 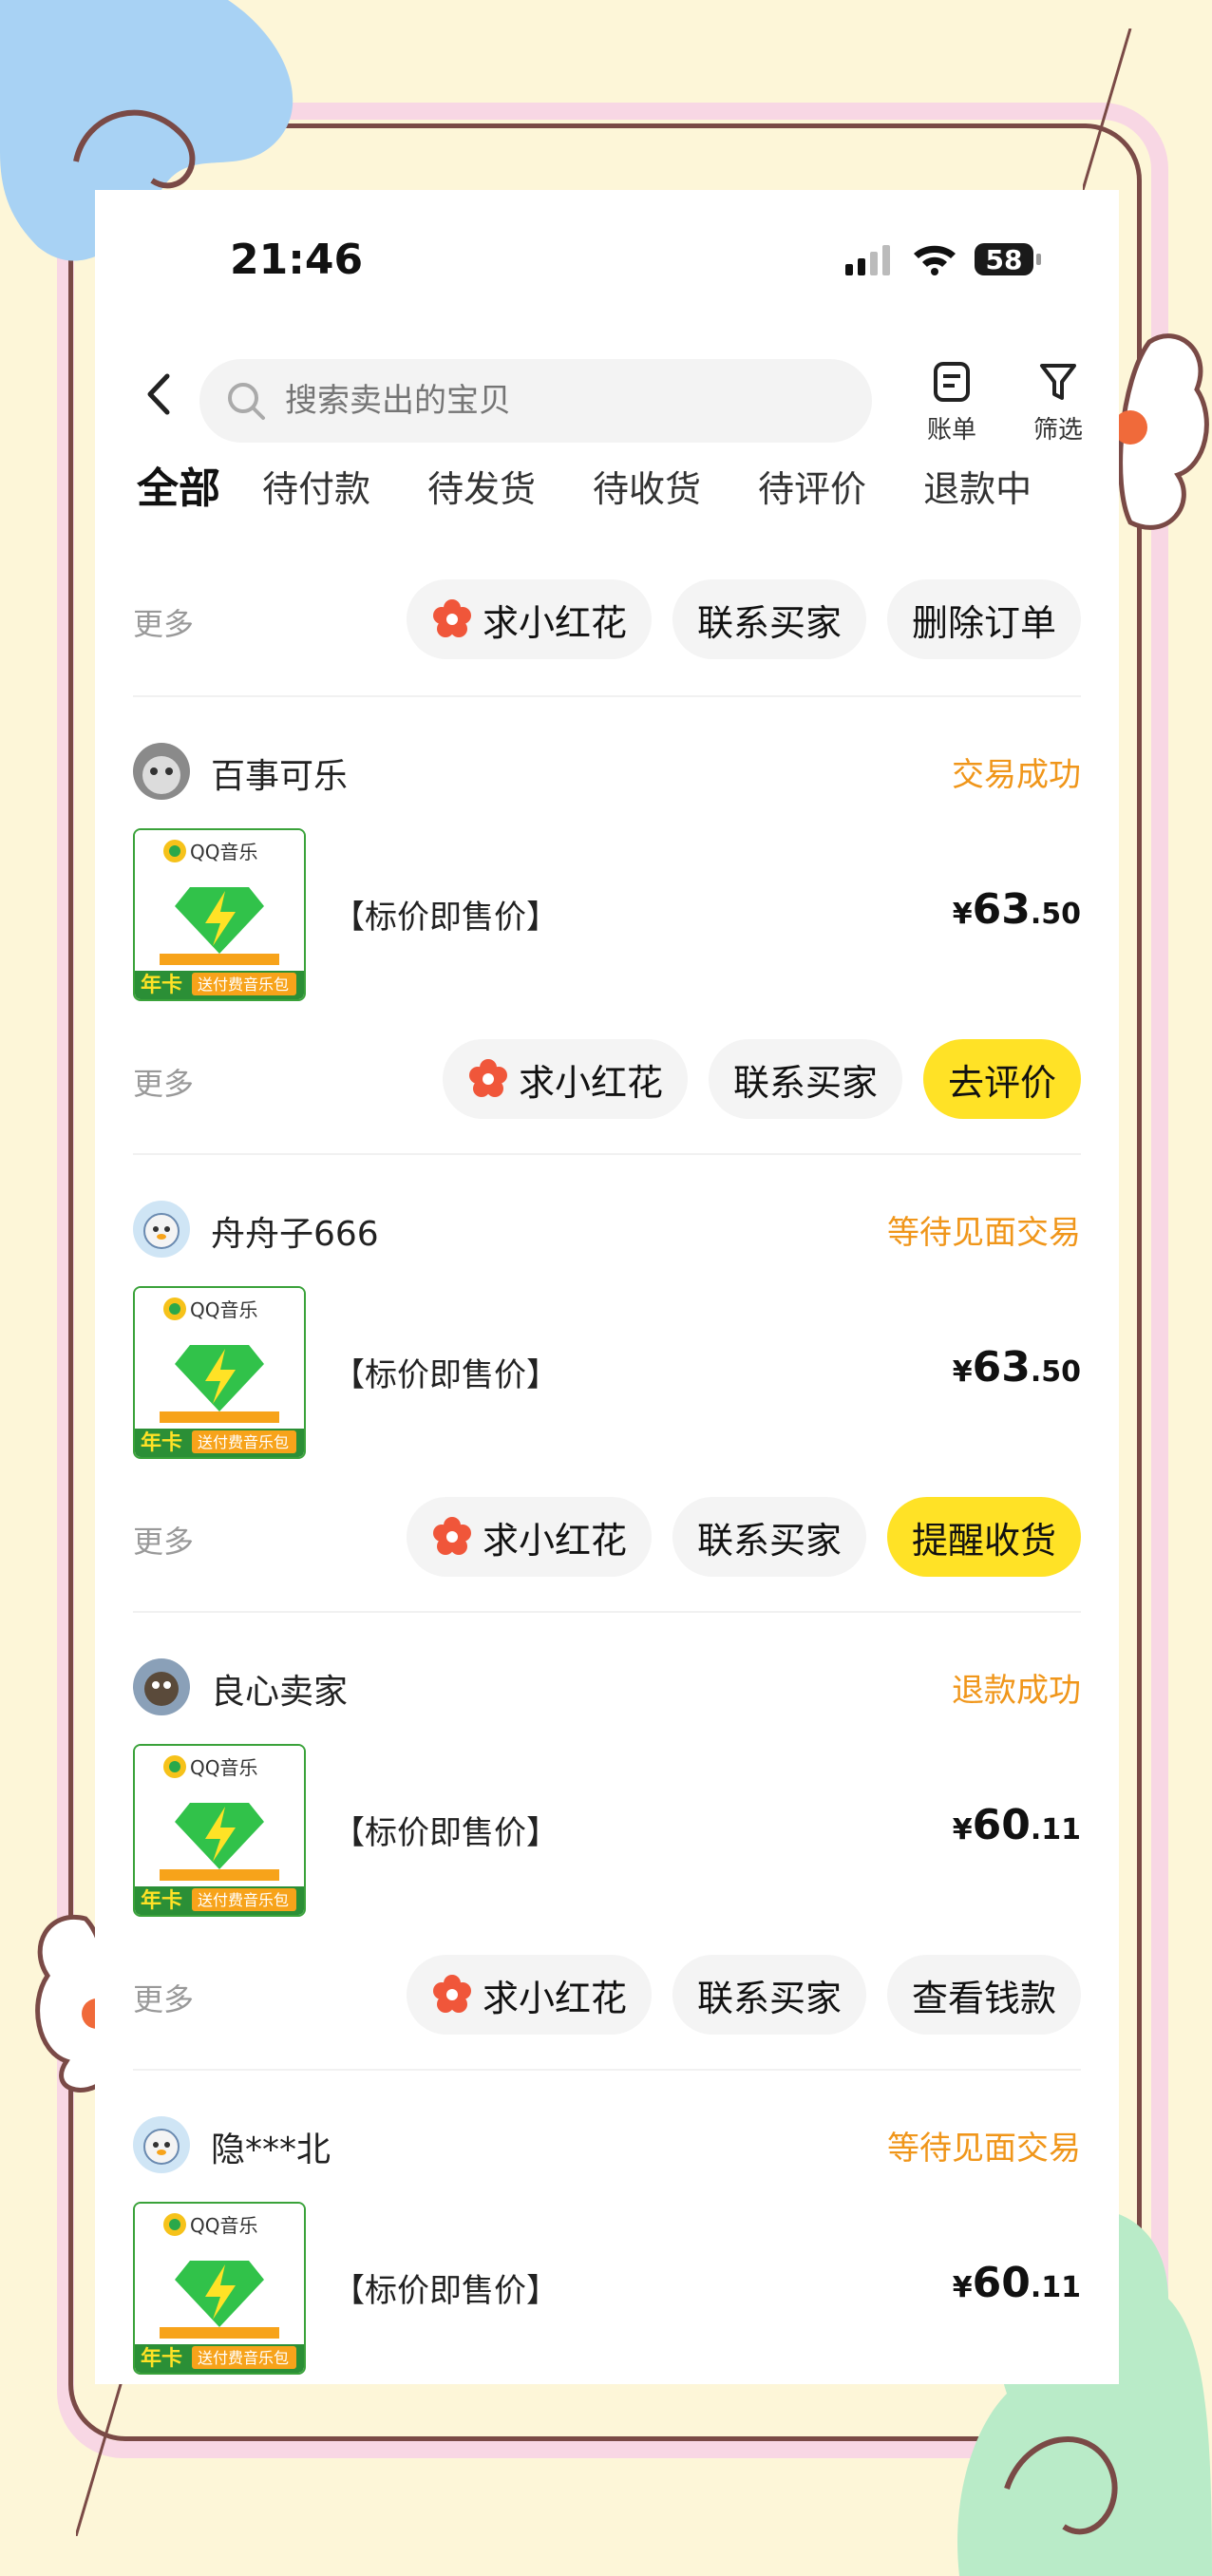 I want to click on back-arrow-icon, so click(x=160, y=394).